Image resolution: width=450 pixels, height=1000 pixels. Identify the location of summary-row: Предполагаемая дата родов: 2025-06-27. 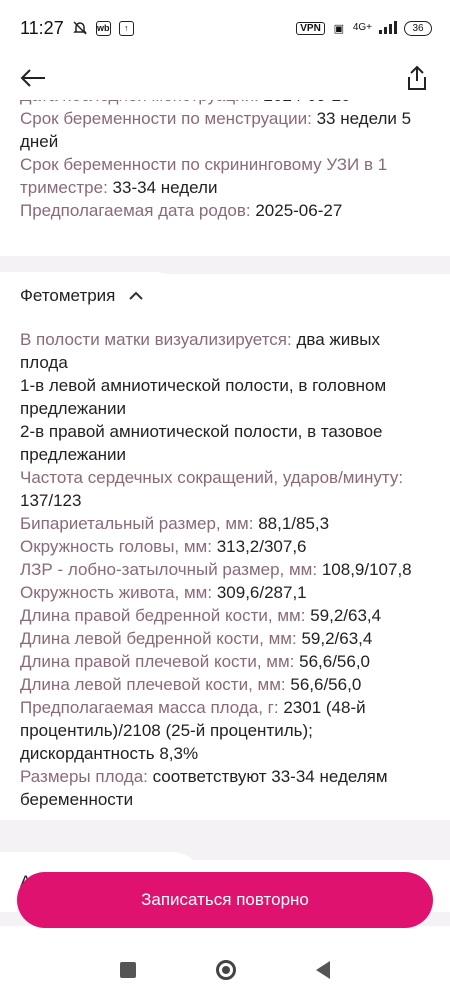
(226, 210).